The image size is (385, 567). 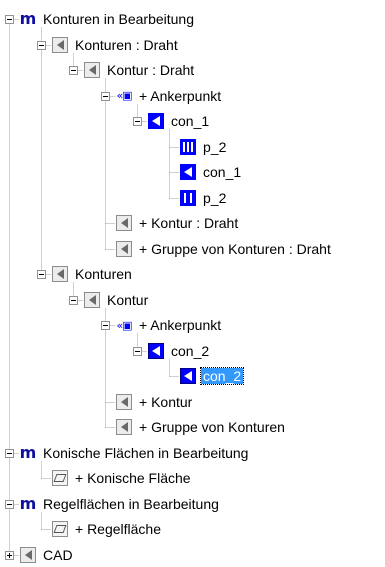 I want to click on tree-node: + Gruppe von Konturen : Draht, so click(x=224, y=249).